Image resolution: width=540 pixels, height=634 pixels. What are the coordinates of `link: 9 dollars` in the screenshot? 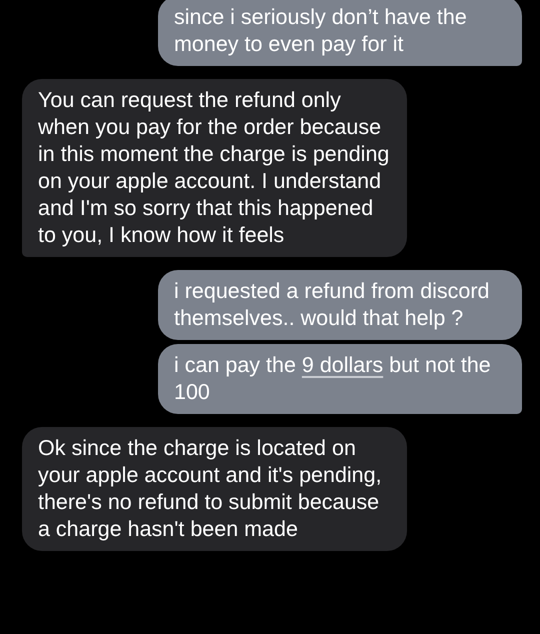 It's located at (343, 365).